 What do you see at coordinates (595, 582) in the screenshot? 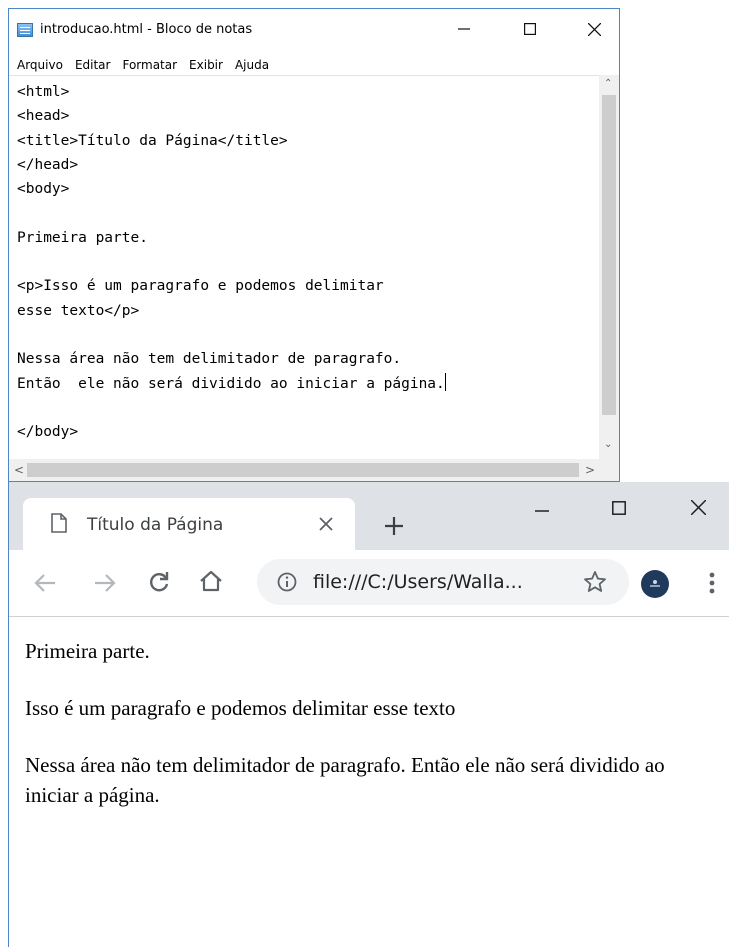
I see `star-icon` at bounding box center [595, 582].